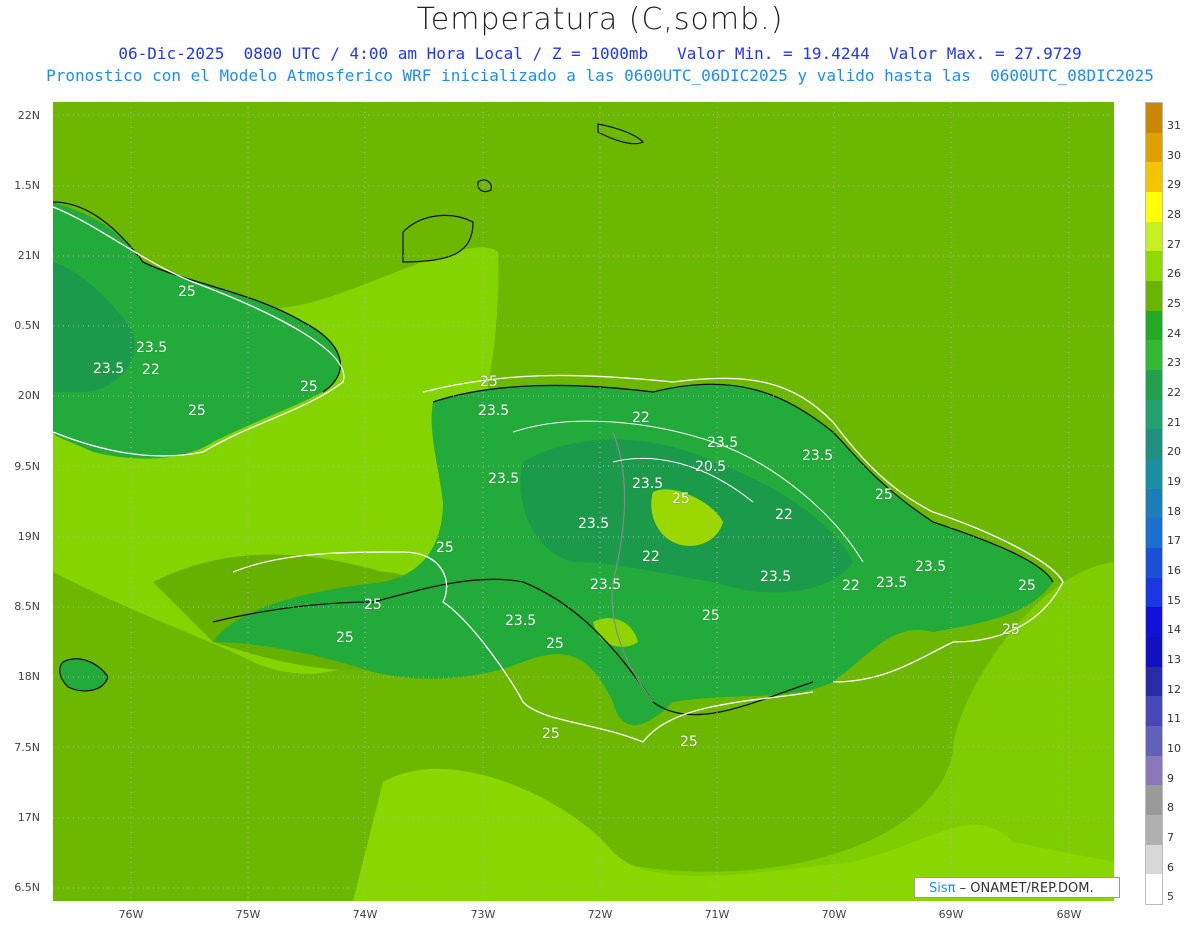 The height and width of the screenshot is (927, 1200). I want to click on colorbar-label: 24, so click(1174, 333).